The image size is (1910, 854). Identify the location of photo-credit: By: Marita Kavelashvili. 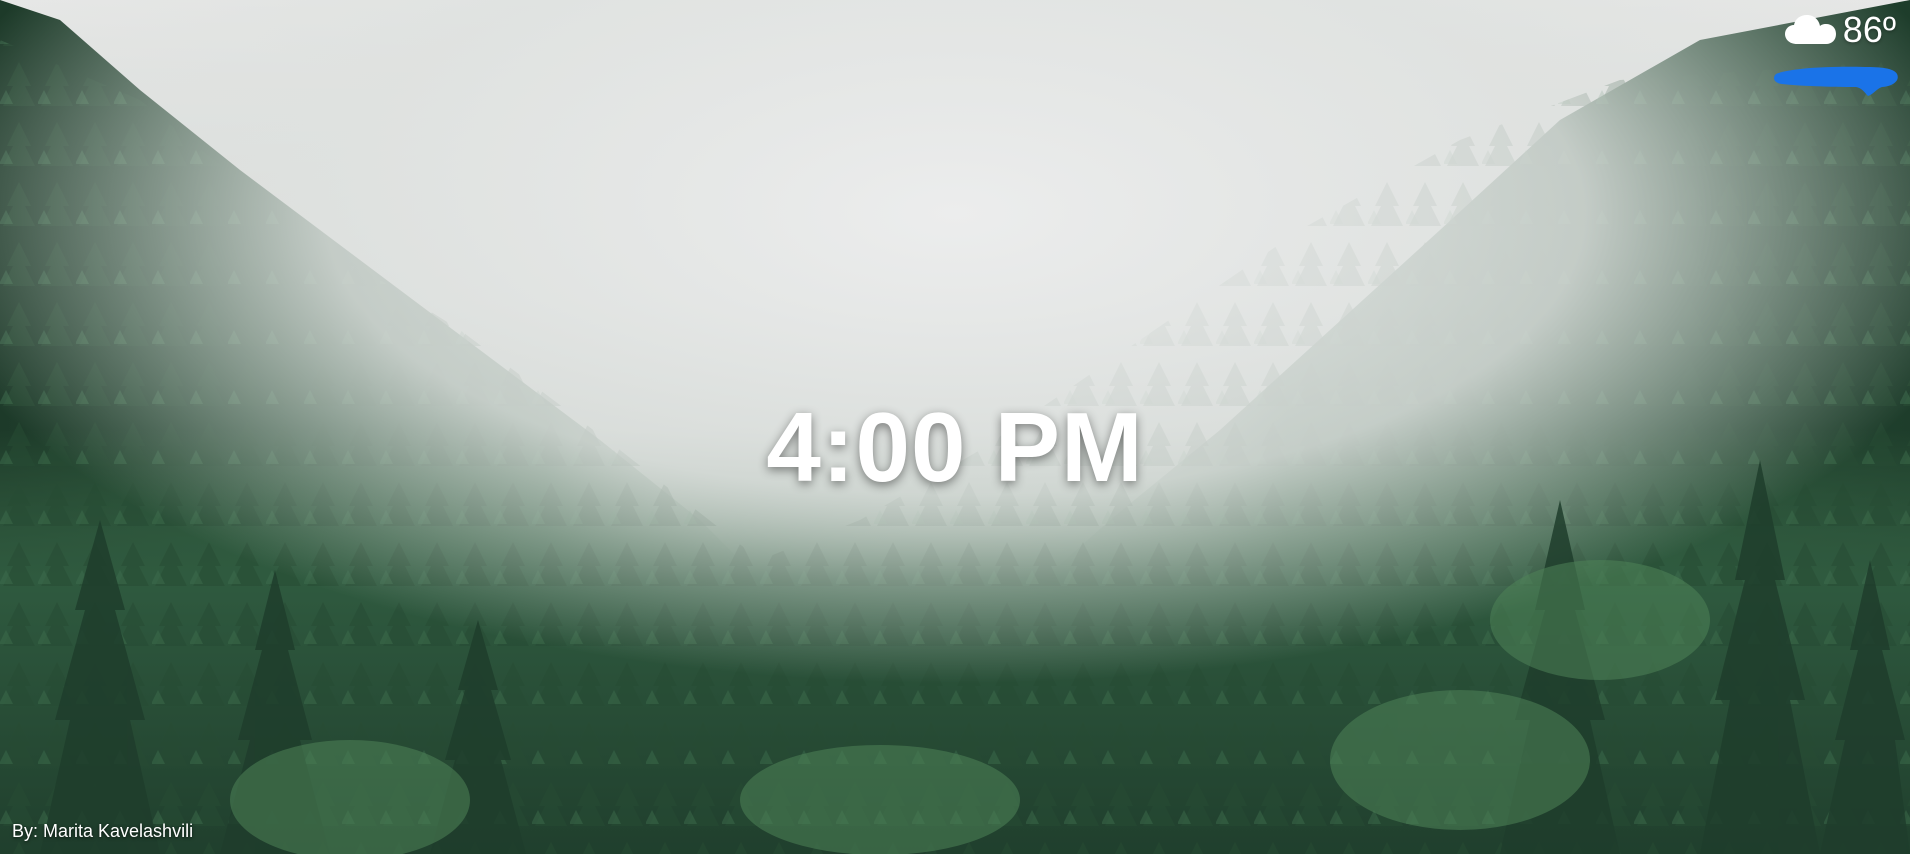
(102, 831).